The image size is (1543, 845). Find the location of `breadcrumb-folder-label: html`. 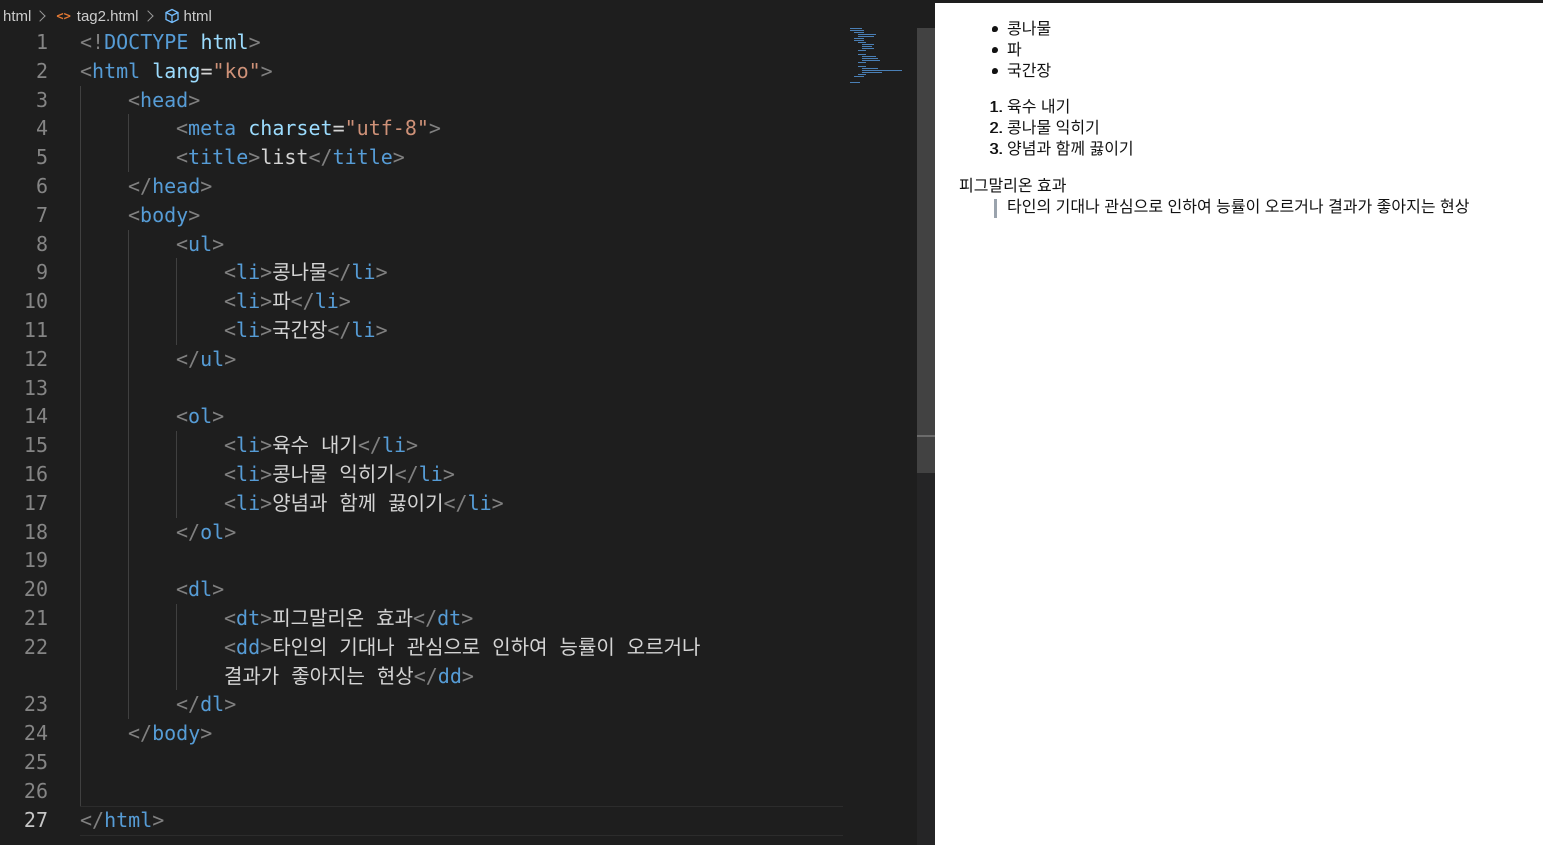

breadcrumb-folder-label: html is located at coordinates (17, 16).